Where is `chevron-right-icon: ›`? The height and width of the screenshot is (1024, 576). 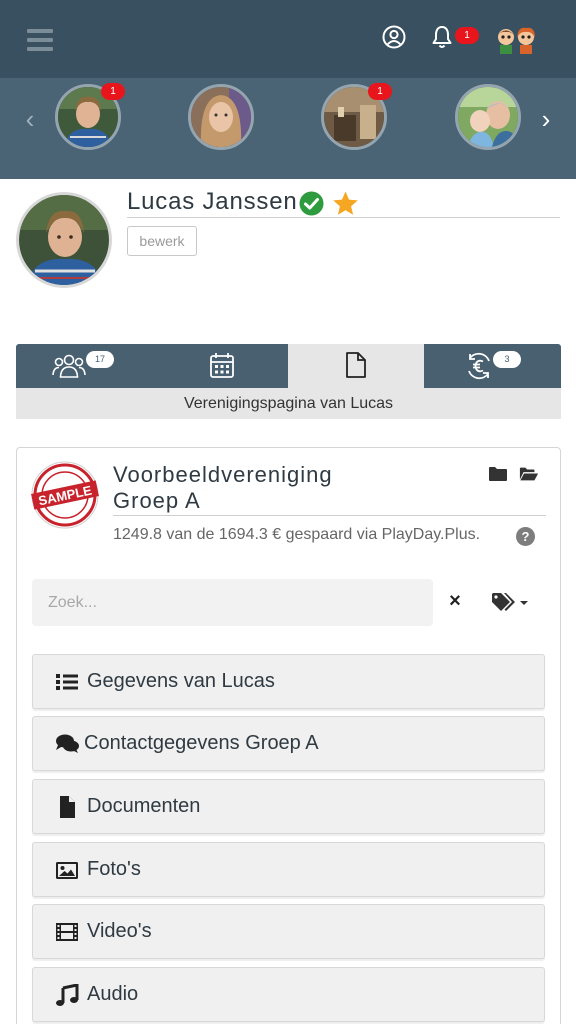
chevron-right-icon: › is located at coordinates (546, 119).